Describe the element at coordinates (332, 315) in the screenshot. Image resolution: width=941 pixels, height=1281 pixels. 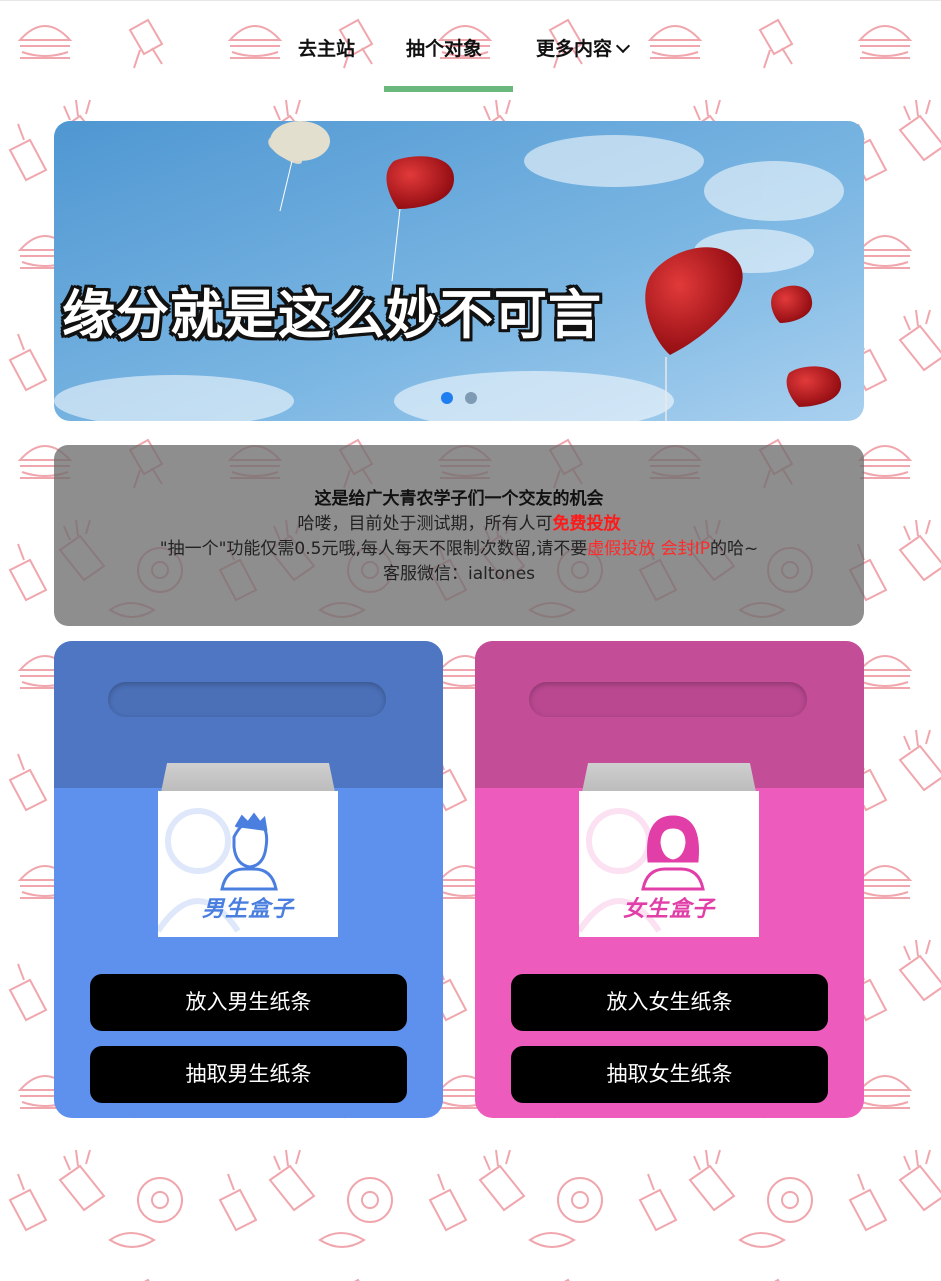
I see `banner-caption: 缘分就是这么妙不可言` at that location.